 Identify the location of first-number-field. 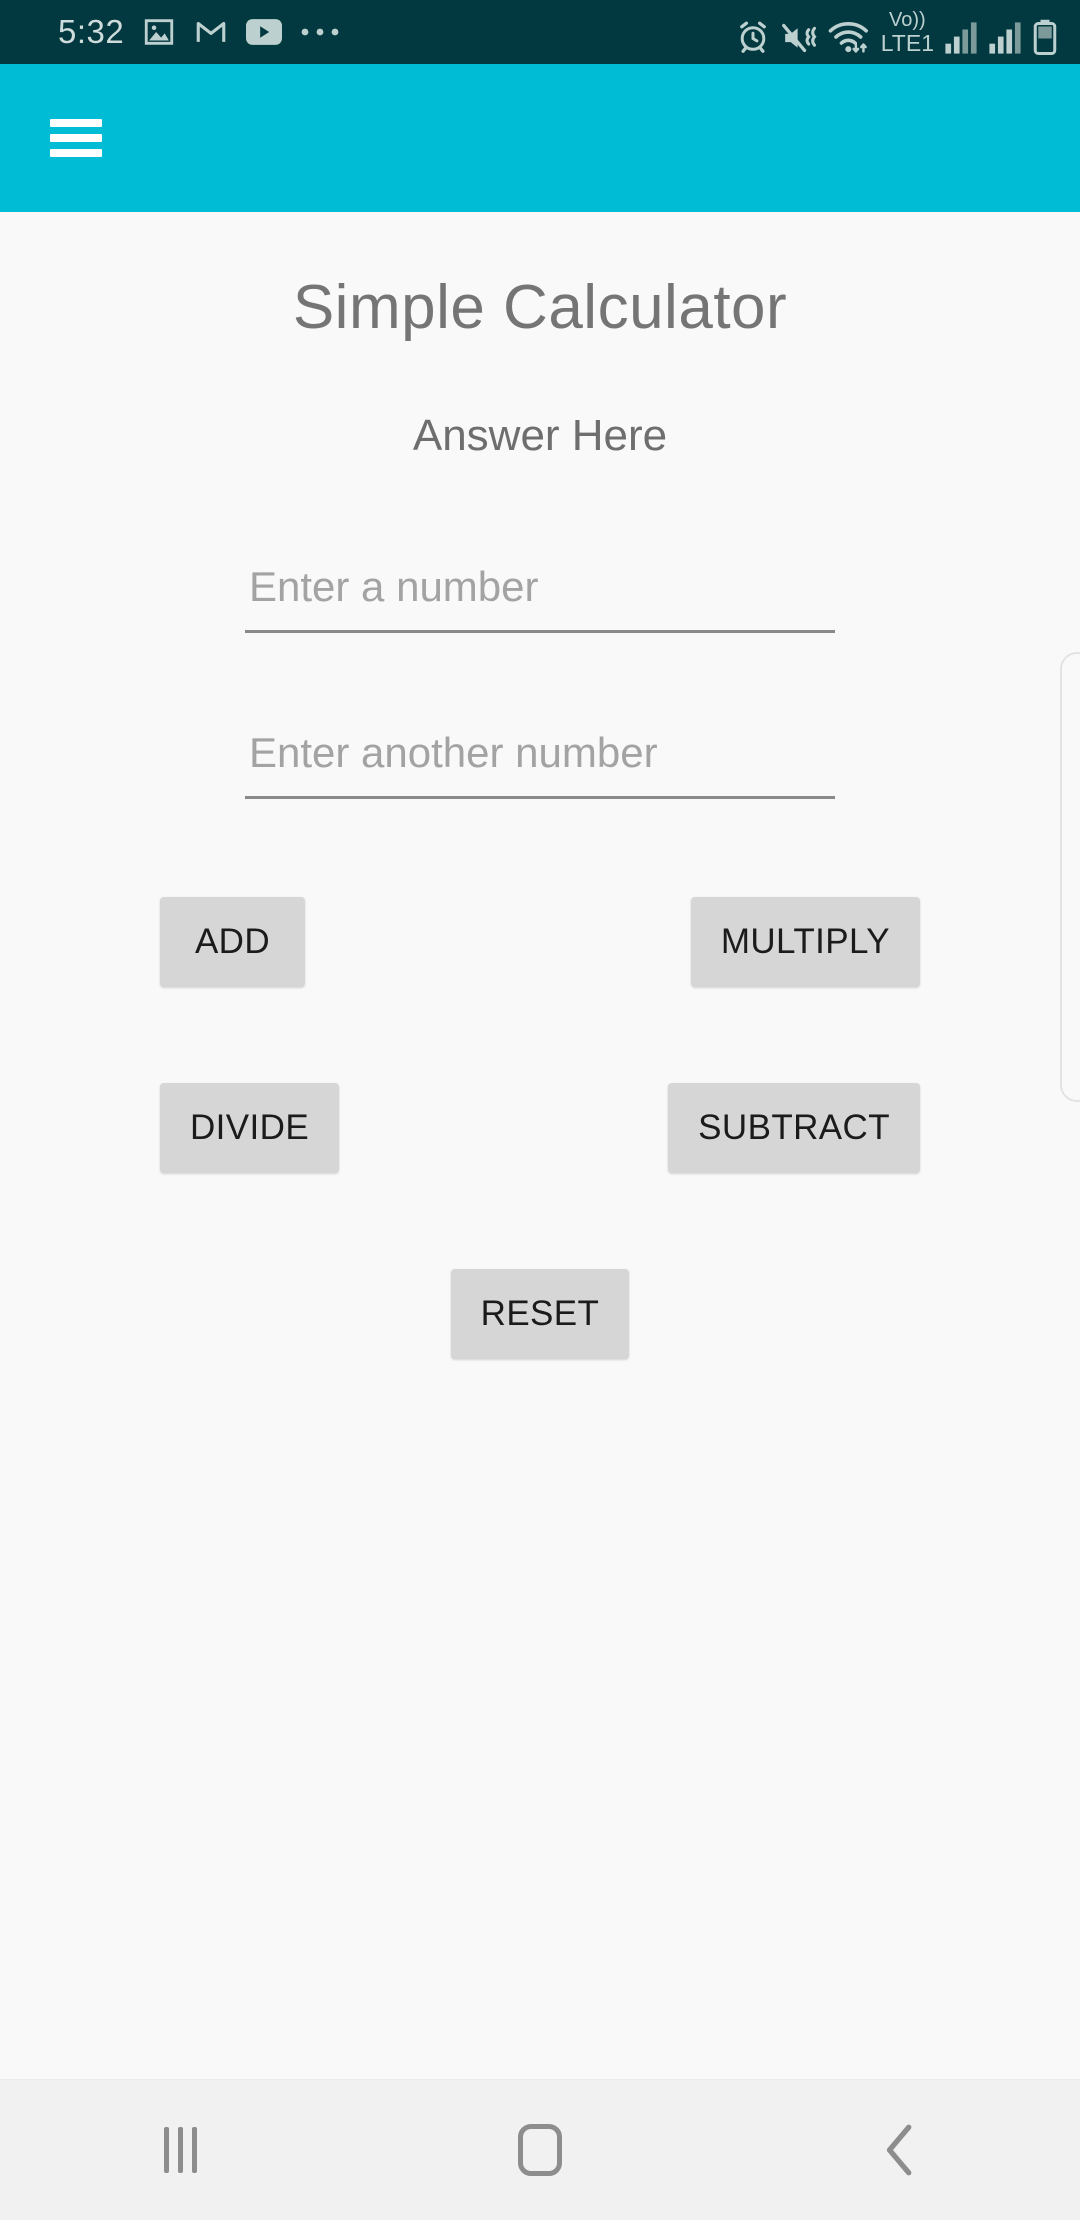
(540, 592).